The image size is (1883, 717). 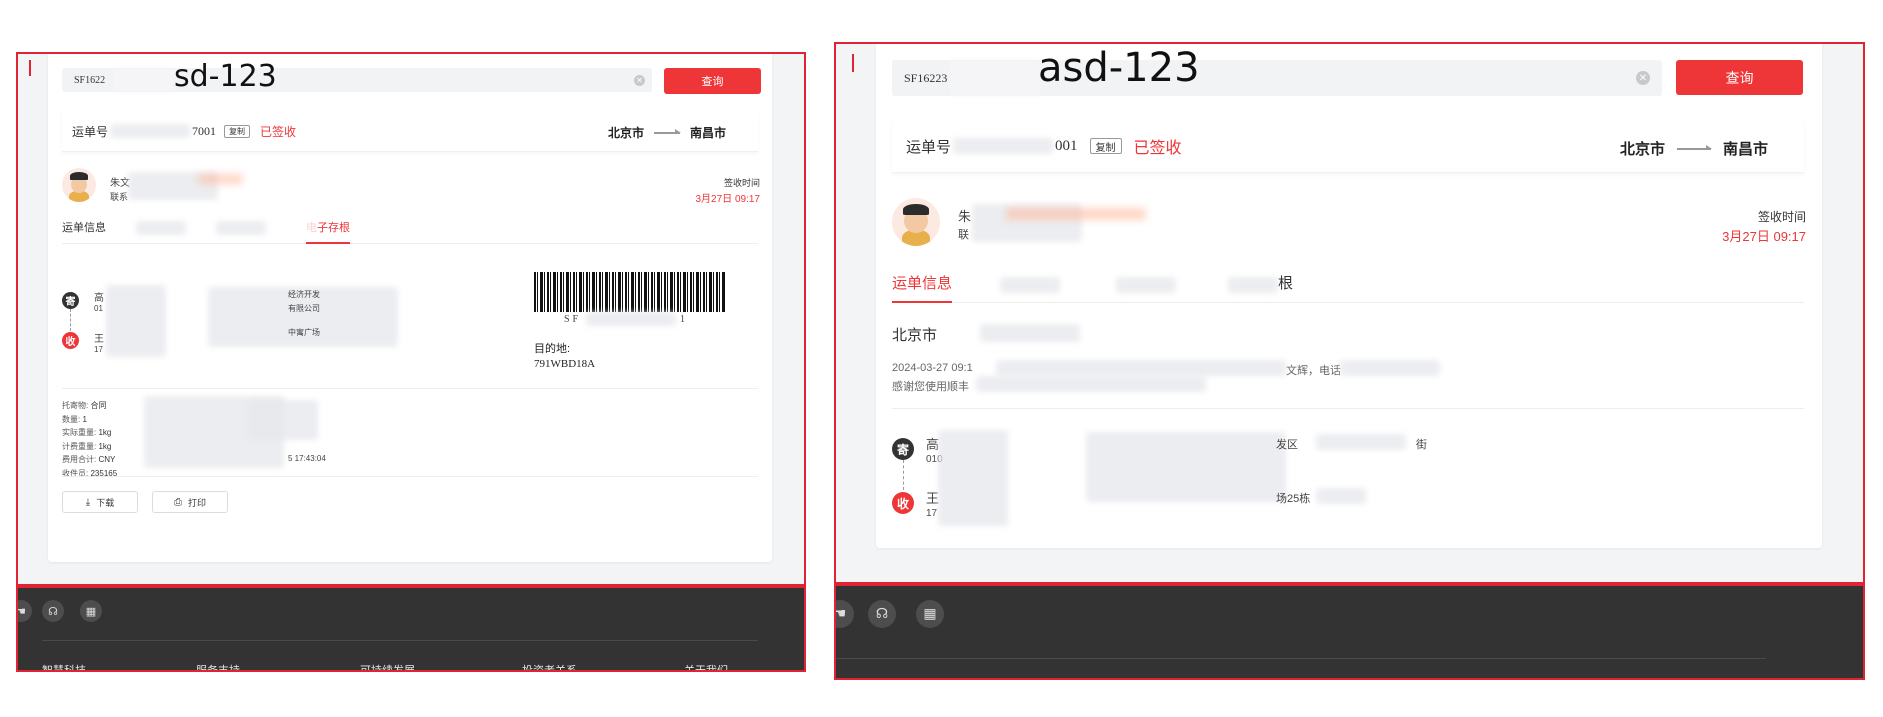 I want to click on receiver-name: 王, so click(x=99, y=339).